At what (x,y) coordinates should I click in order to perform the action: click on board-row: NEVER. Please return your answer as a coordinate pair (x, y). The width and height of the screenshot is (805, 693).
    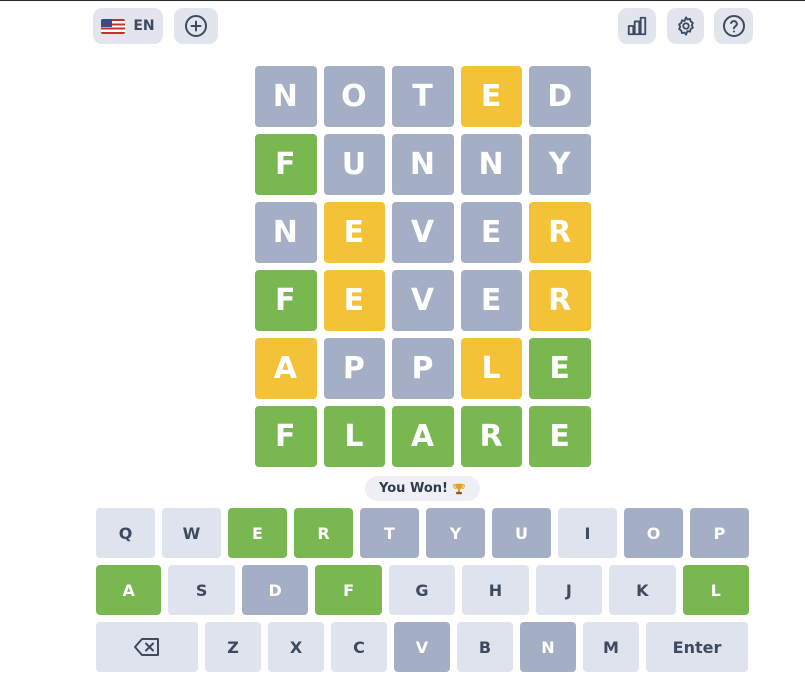
    Looking at the image, I should click on (423, 232).